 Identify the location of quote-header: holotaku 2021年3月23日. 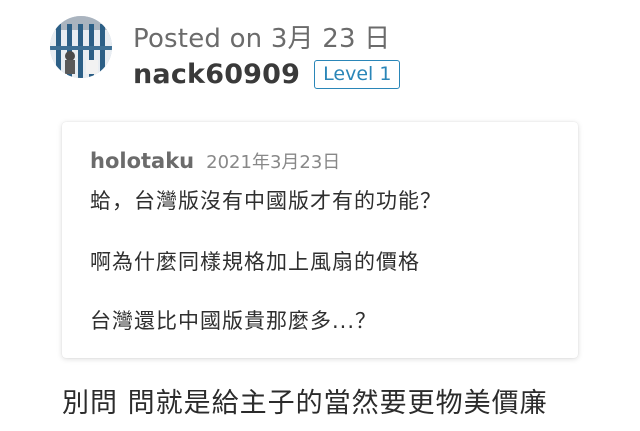
(215, 161).